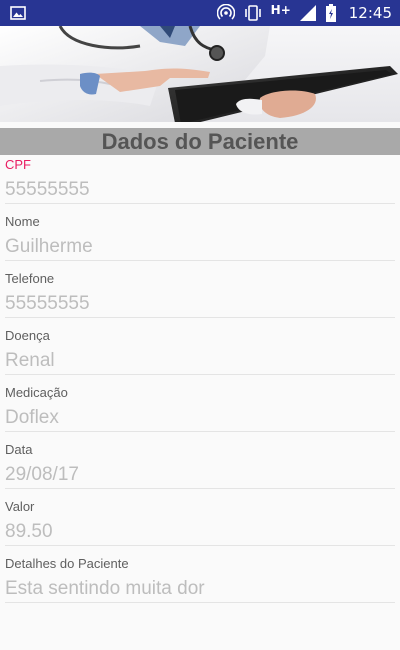 This screenshot has width=400, height=650. I want to click on disease-input: Renal, so click(200, 361).